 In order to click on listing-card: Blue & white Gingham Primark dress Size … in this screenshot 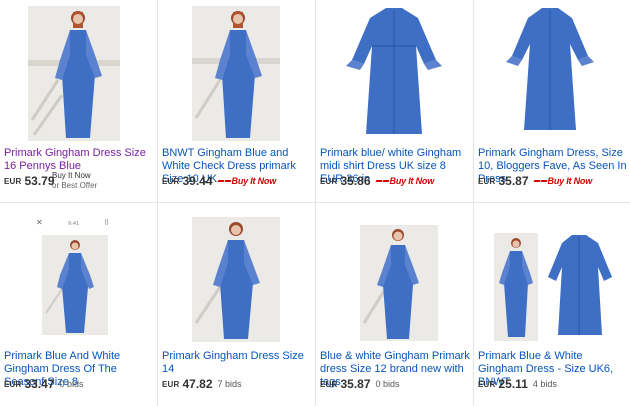, I will do `click(395, 304)`.